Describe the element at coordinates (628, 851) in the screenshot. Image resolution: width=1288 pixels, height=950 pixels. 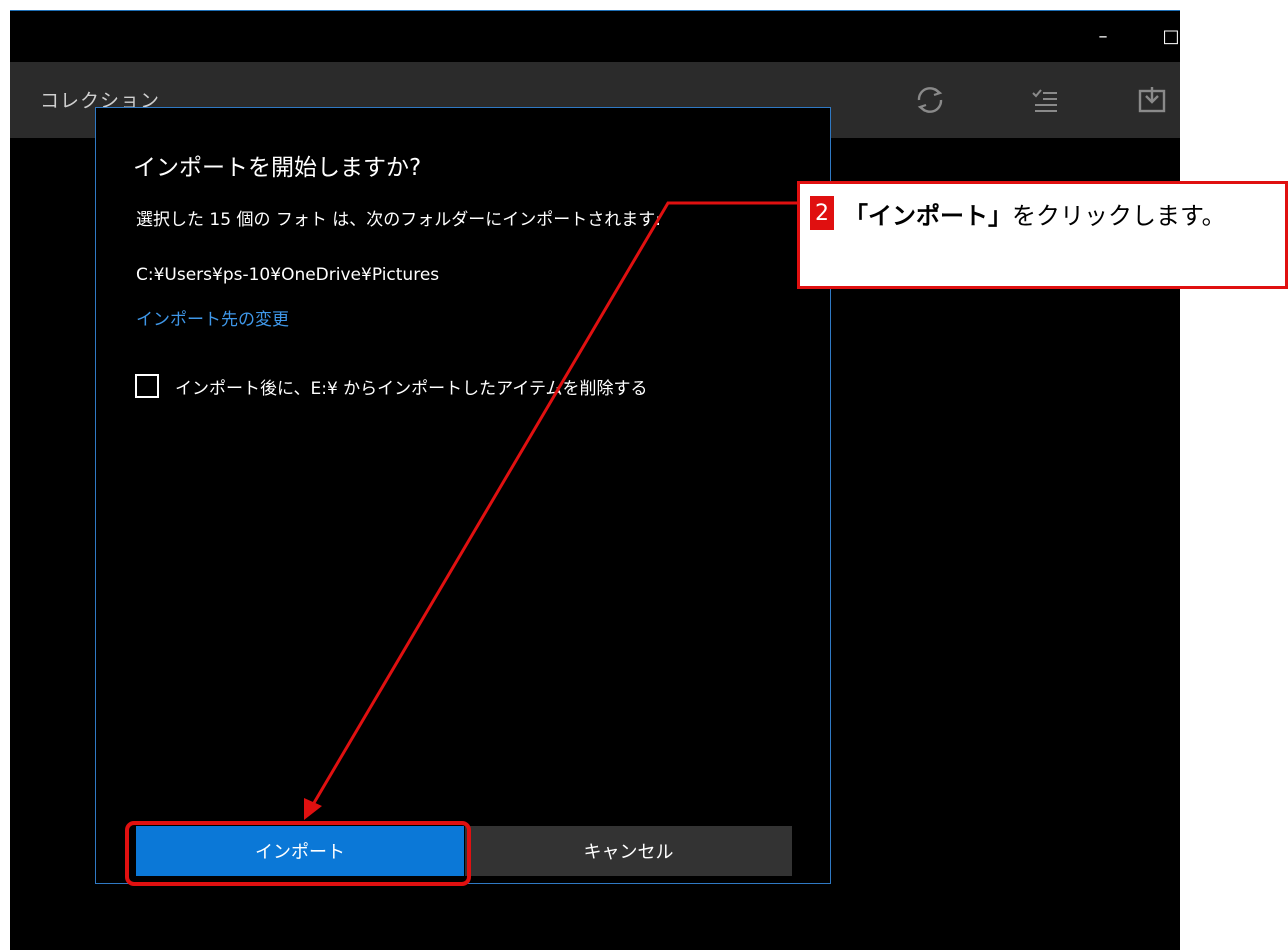
I see `cancel-button: キャンセル` at that location.